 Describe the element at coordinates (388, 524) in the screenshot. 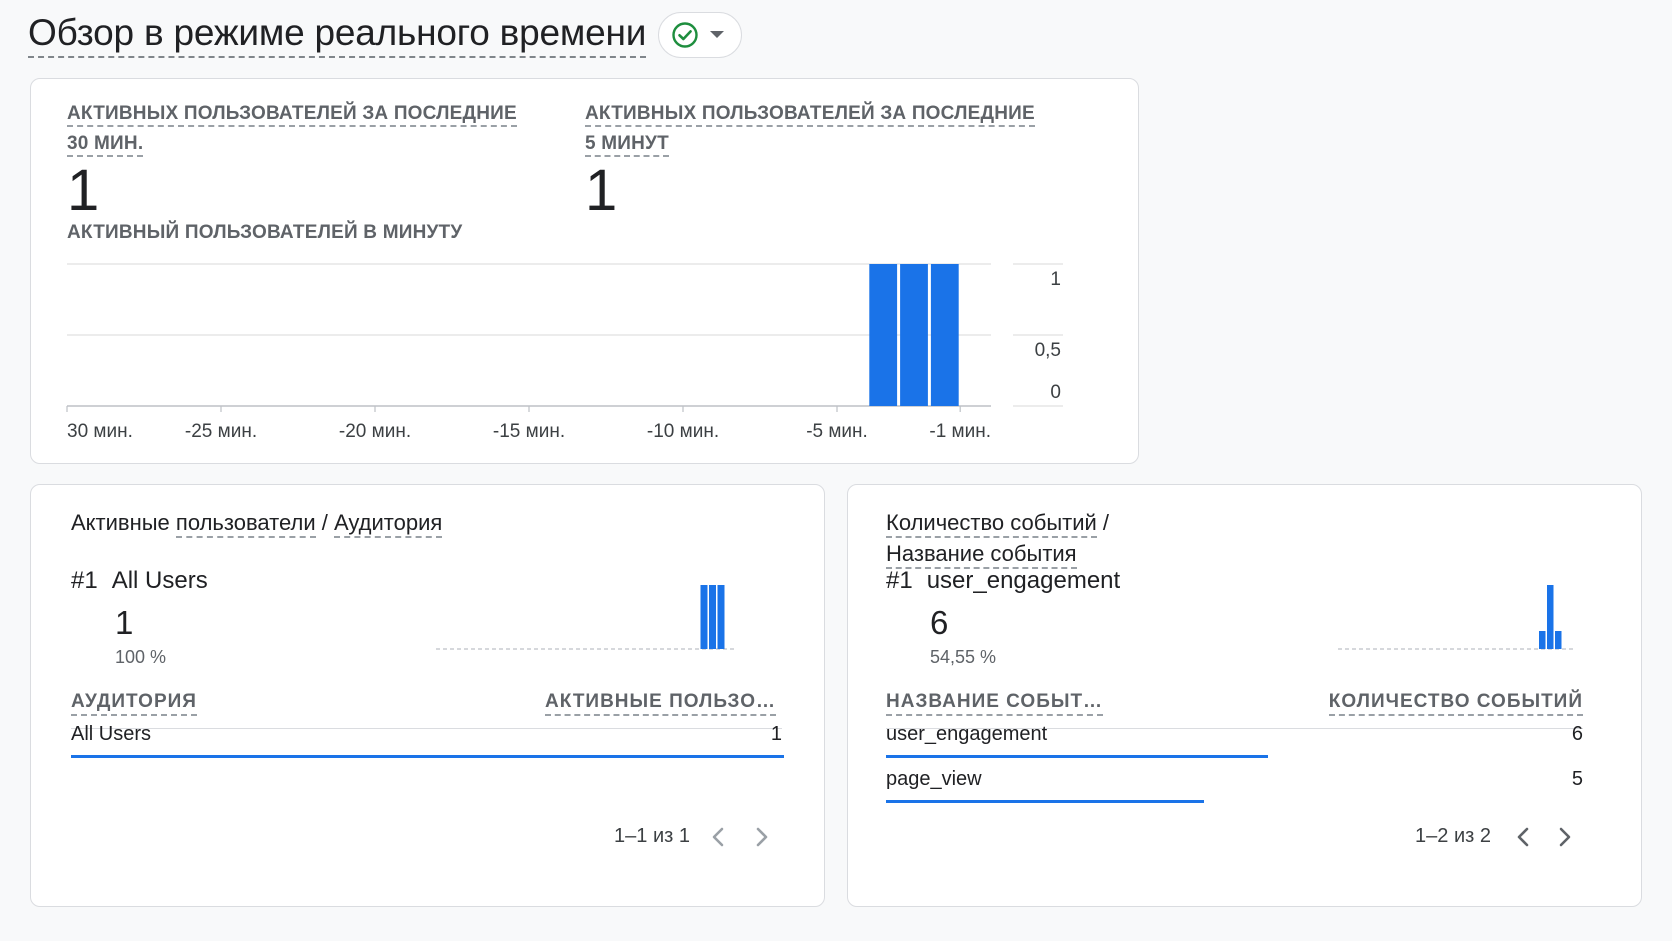

I see `heading-audience: Аудитория` at that location.